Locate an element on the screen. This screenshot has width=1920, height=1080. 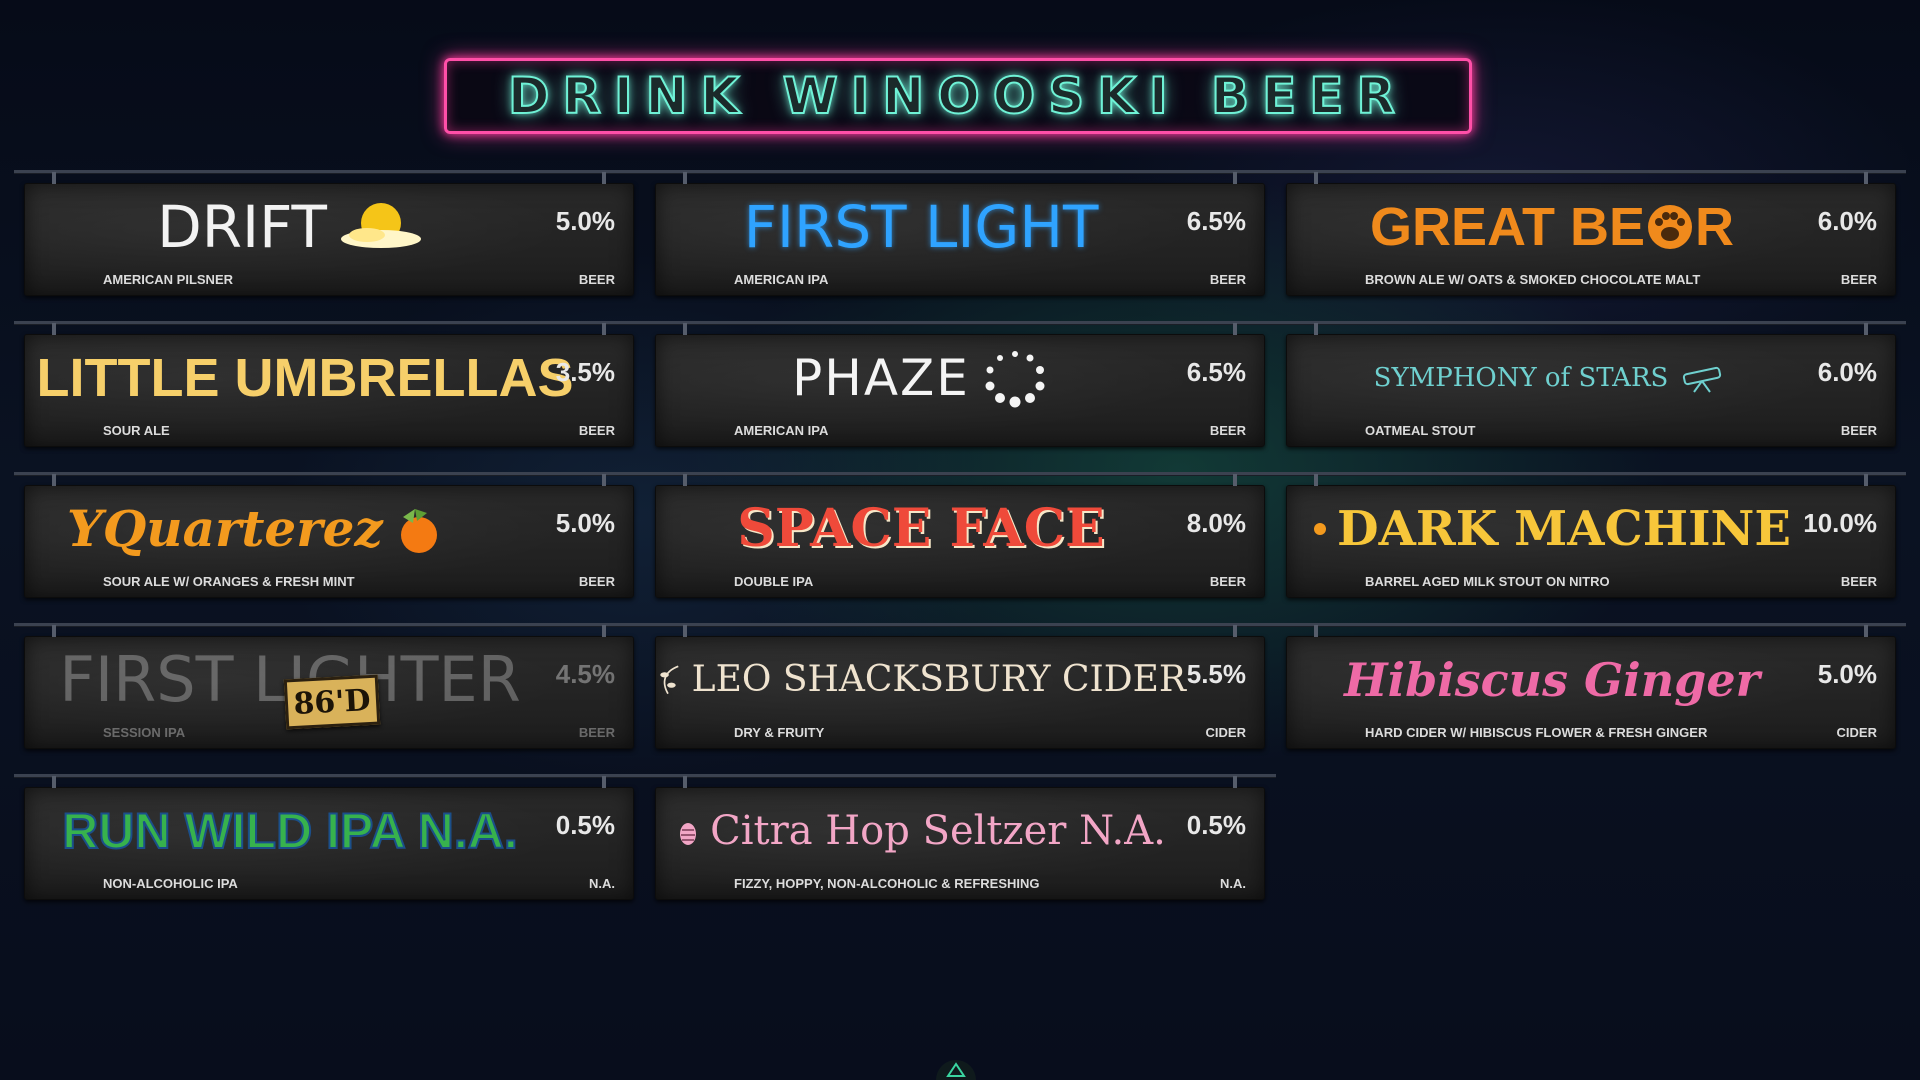
orange-icon is located at coordinates (418, 531).